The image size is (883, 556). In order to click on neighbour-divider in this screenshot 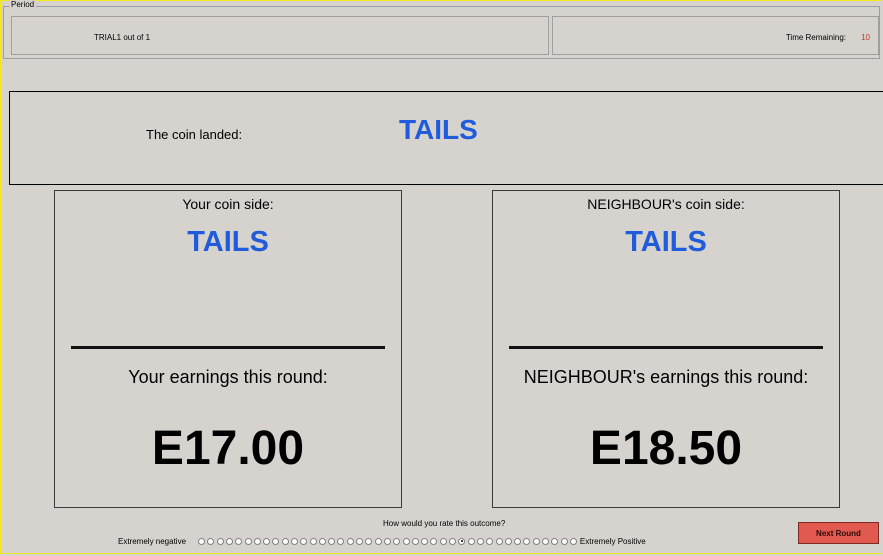, I will do `click(666, 347)`.